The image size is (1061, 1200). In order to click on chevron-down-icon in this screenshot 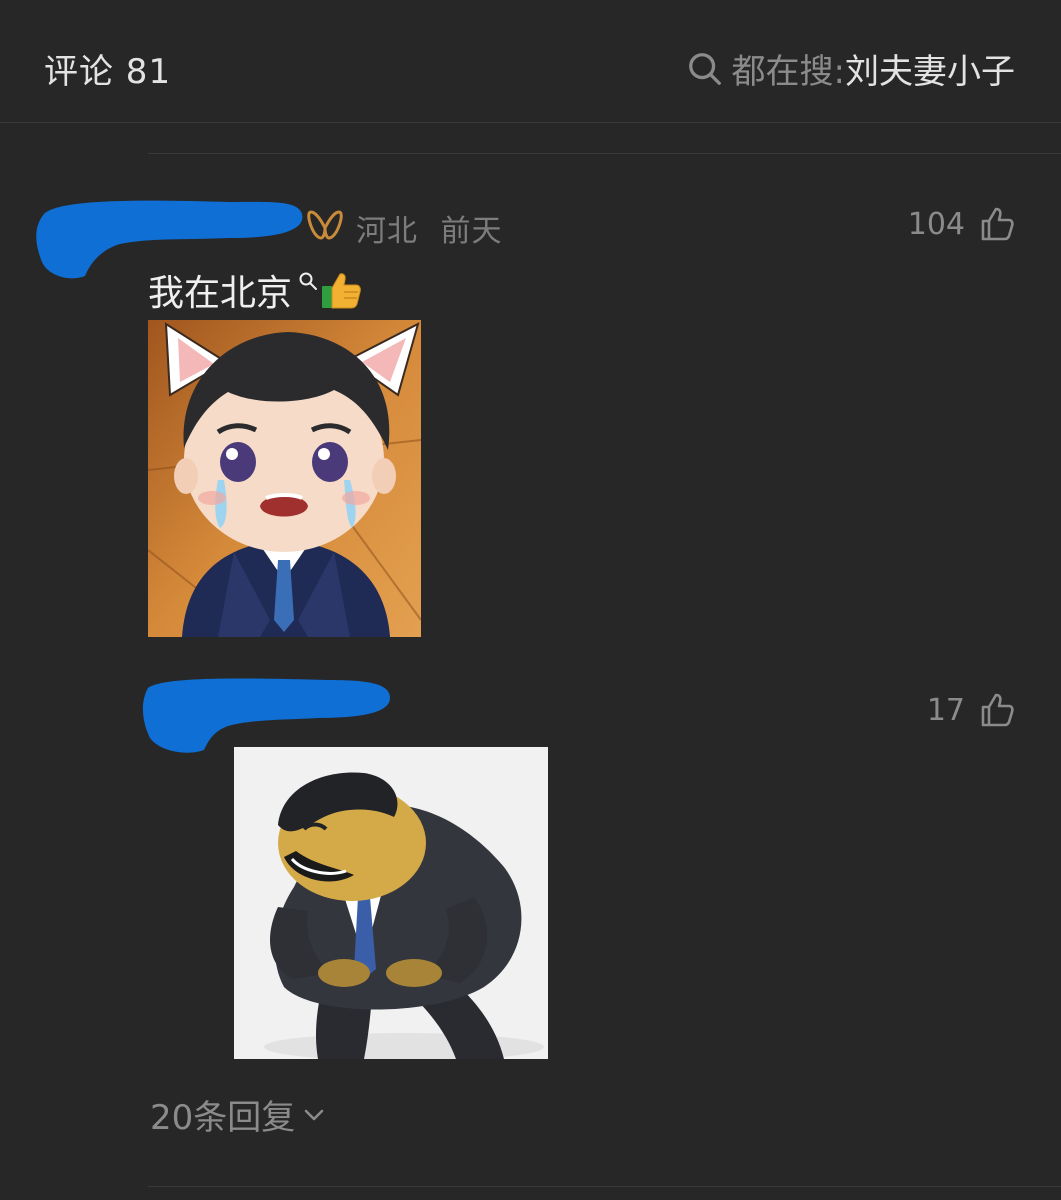, I will do `click(314, 1114)`.